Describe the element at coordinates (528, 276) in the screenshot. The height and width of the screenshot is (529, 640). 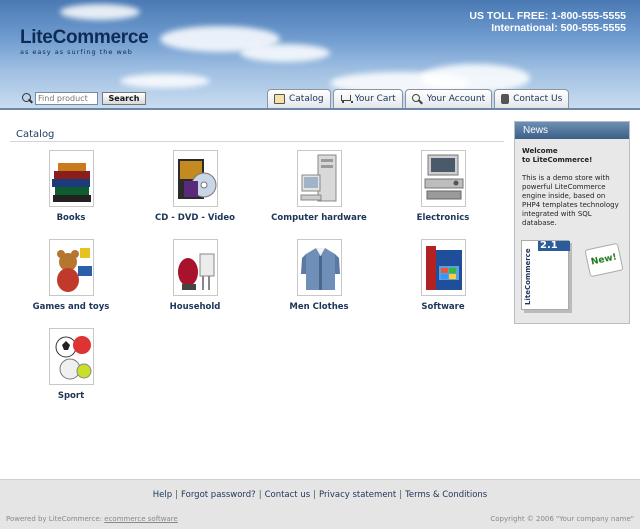
I see `box-name: LiteCommerce` at that location.